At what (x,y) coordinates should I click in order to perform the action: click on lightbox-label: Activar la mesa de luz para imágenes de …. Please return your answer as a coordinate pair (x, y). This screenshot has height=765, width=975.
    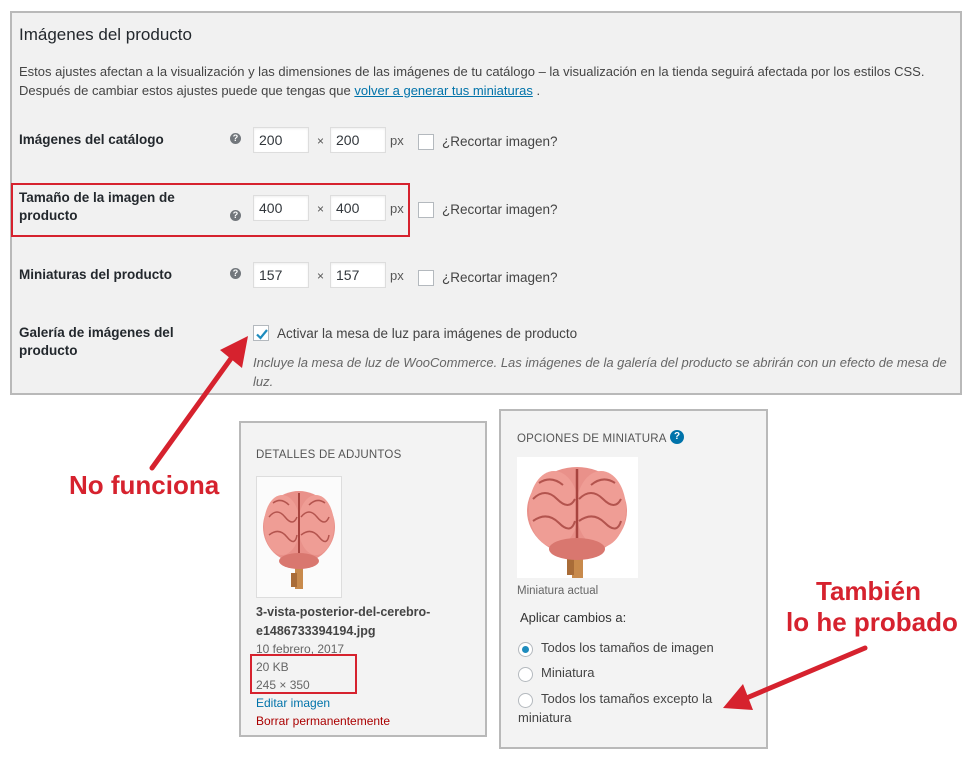
    Looking at the image, I should click on (427, 333).